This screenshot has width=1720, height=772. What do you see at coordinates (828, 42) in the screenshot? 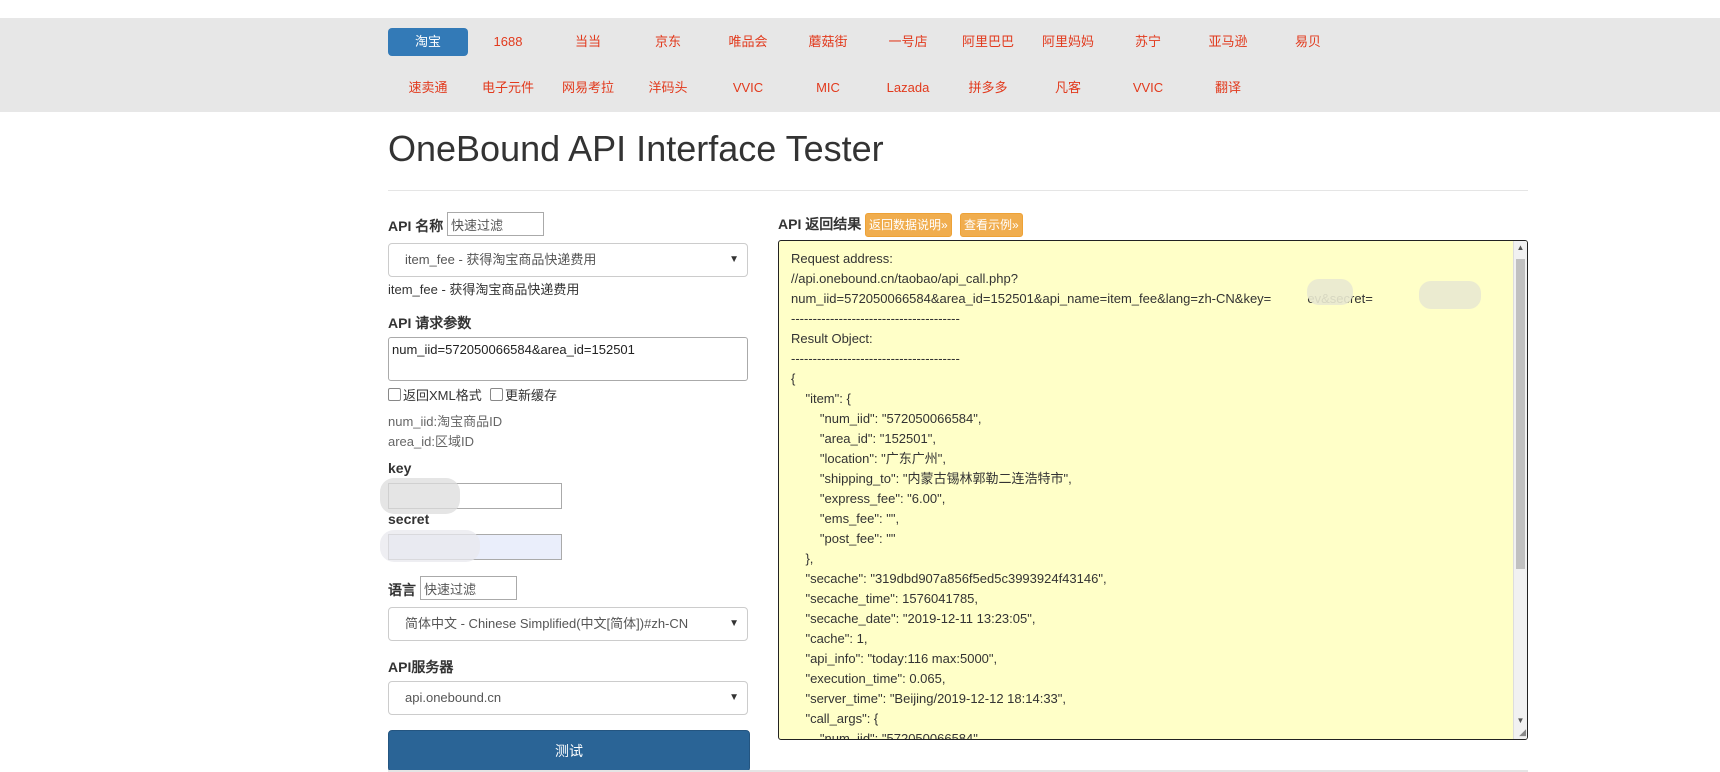
I see `platform-tab: 蘑菇街` at bounding box center [828, 42].